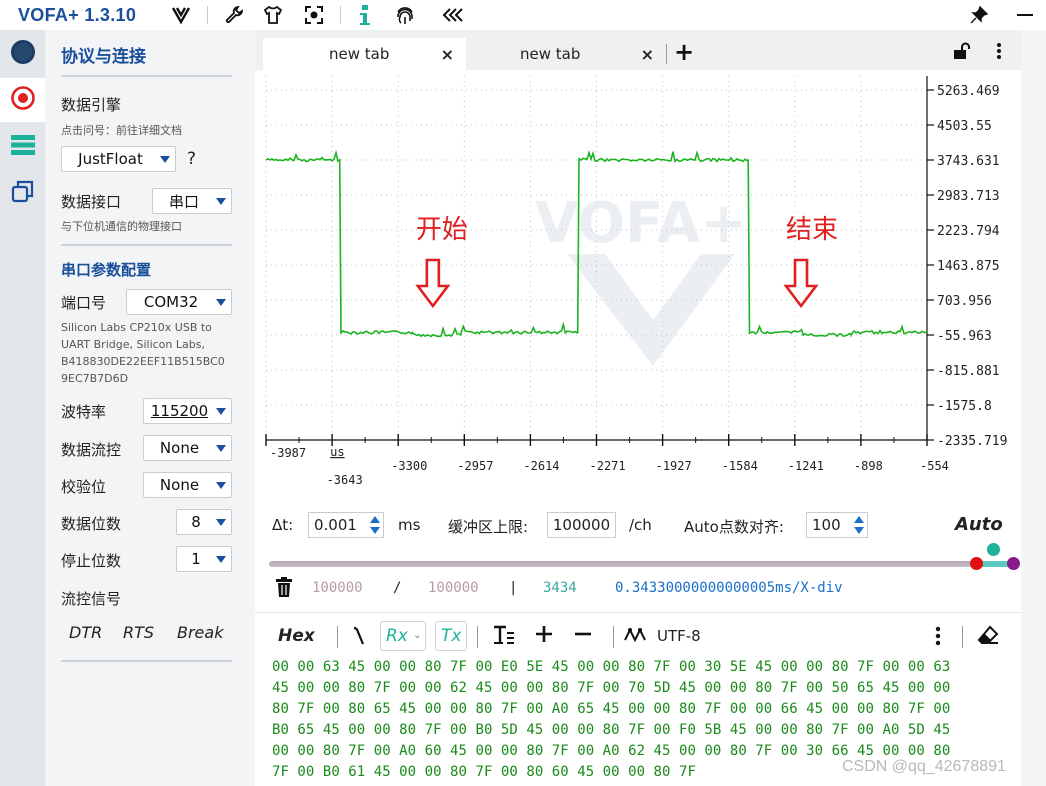  What do you see at coordinates (608, 466) in the screenshot?
I see `x-tick-label: -2271` at bounding box center [608, 466].